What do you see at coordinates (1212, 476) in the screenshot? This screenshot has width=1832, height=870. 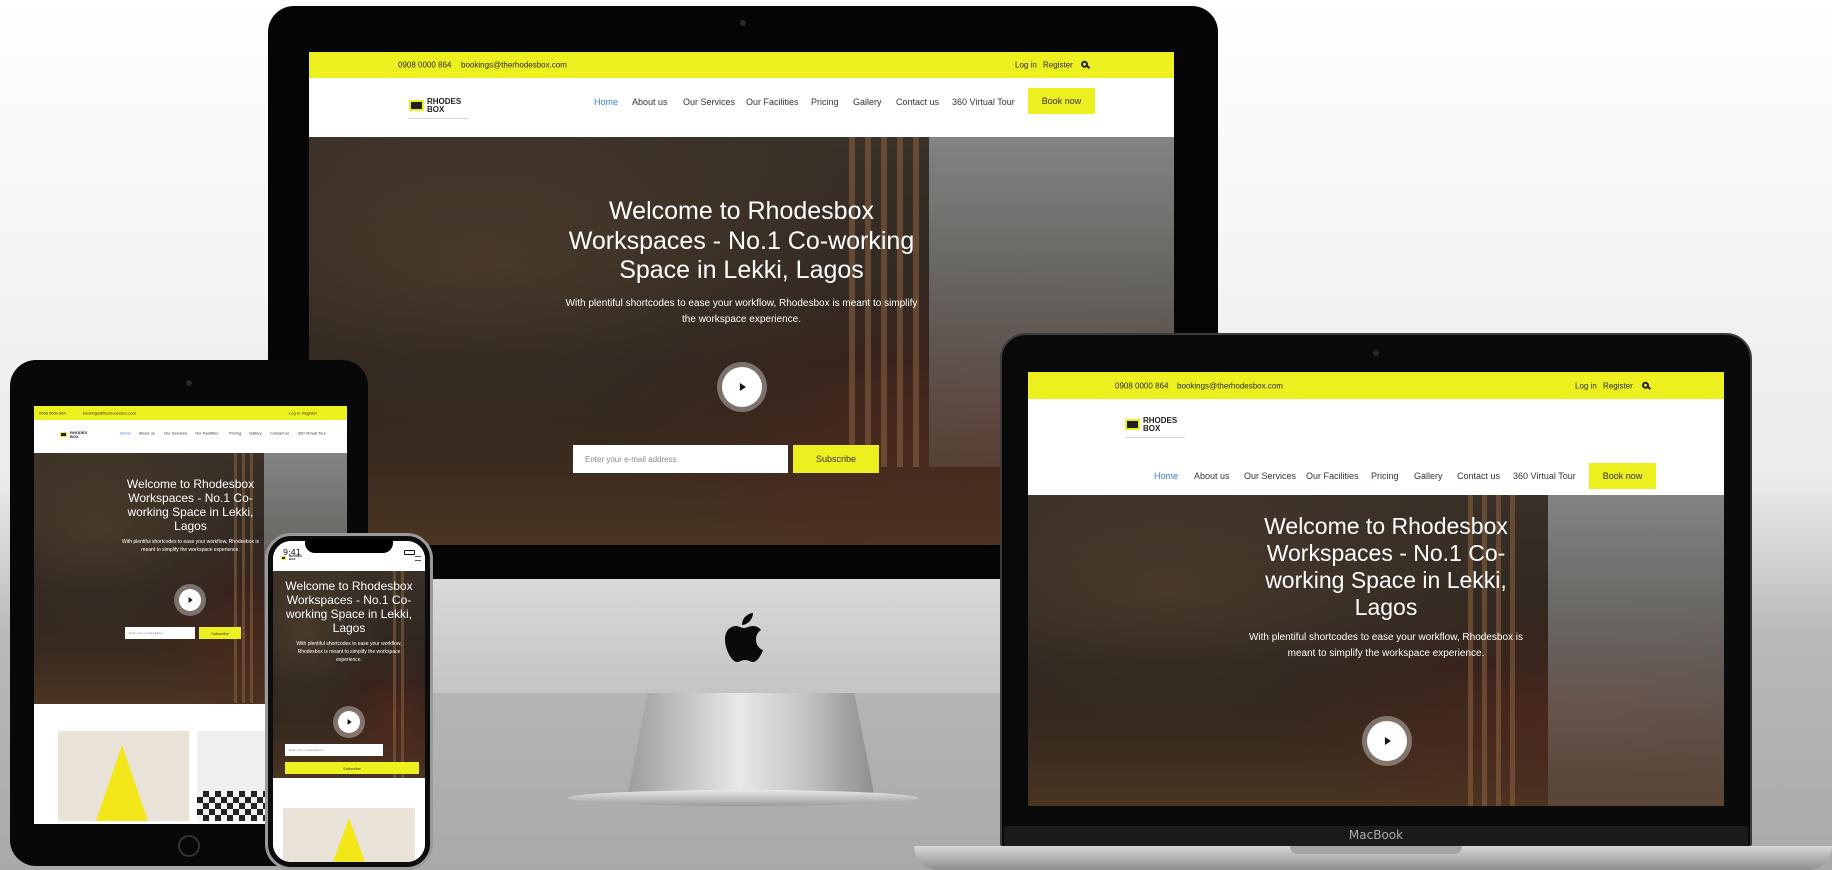 I see `mb-nav-about: About us` at bounding box center [1212, 476].